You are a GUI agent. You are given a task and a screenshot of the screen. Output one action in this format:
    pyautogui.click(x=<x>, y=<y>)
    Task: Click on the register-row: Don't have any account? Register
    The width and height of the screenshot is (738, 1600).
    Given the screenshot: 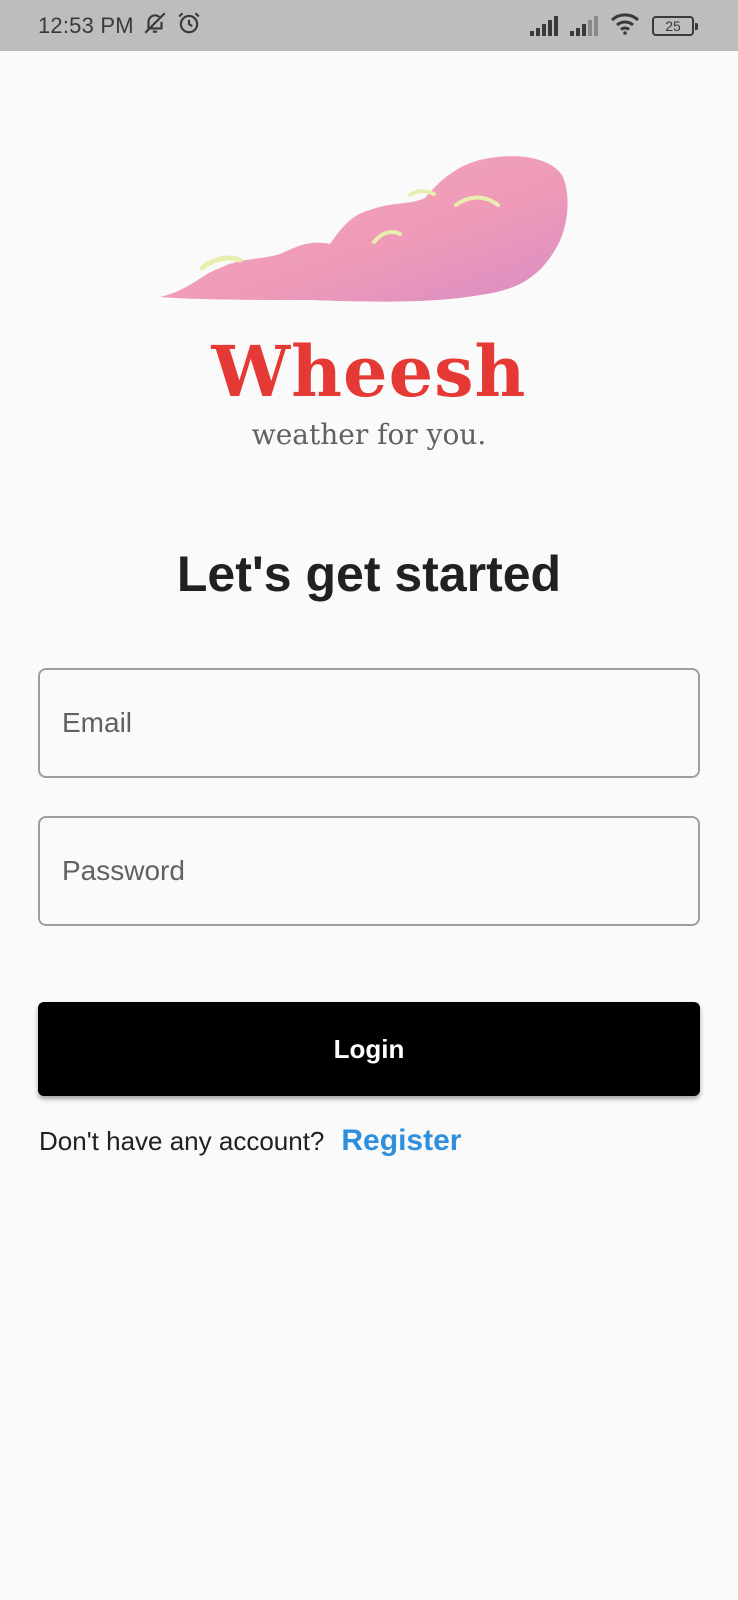 What is the action you would take?
    pyautogui.click(x=250, y=1141)
    